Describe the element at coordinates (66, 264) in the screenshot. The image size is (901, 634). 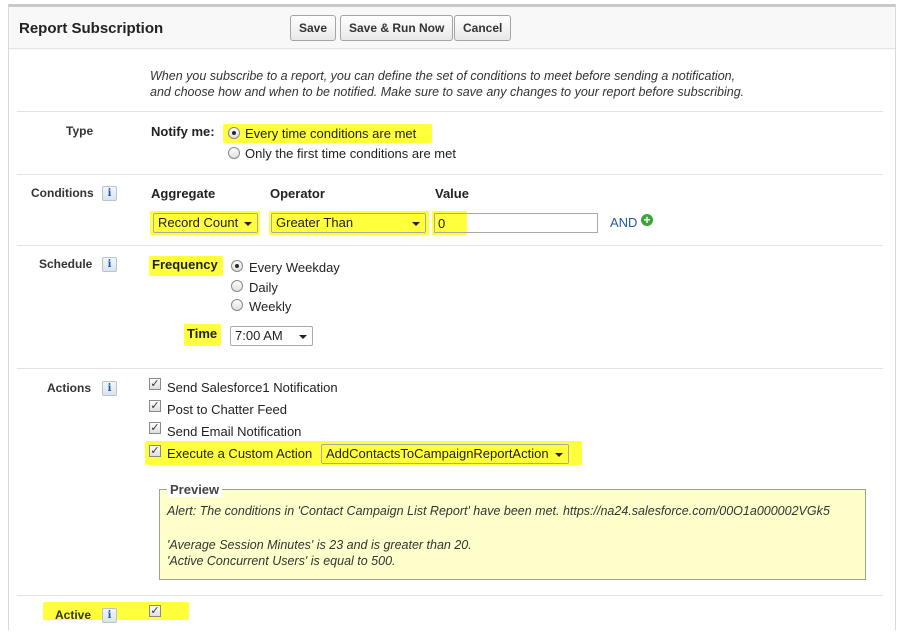
I see `schedule-label: Schedule` at that location.